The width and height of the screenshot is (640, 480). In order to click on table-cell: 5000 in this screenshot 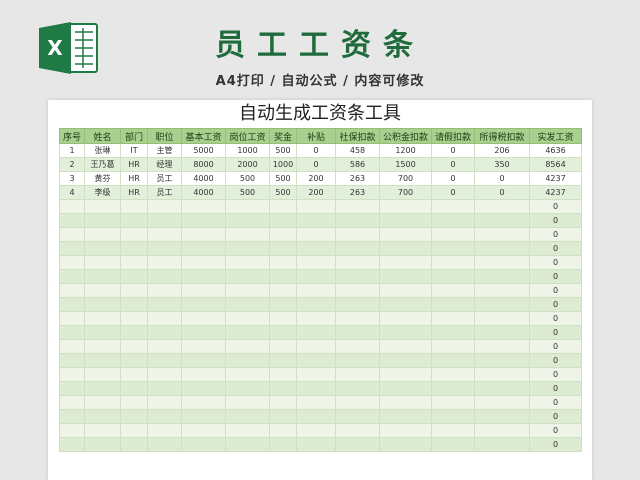, I will do `click(203, 150)`.